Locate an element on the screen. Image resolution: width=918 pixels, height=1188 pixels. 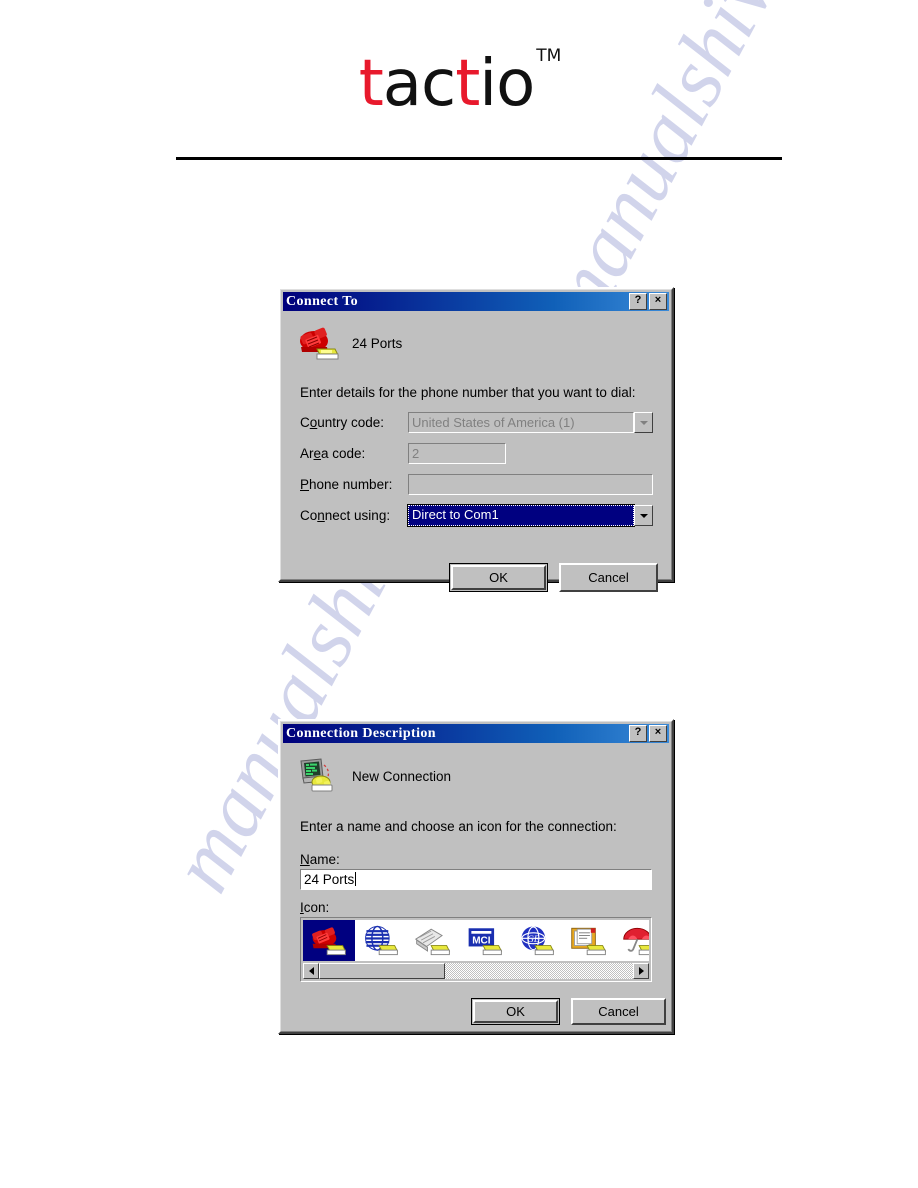
scrollbar-thumb is located at coordinates (382, 971).